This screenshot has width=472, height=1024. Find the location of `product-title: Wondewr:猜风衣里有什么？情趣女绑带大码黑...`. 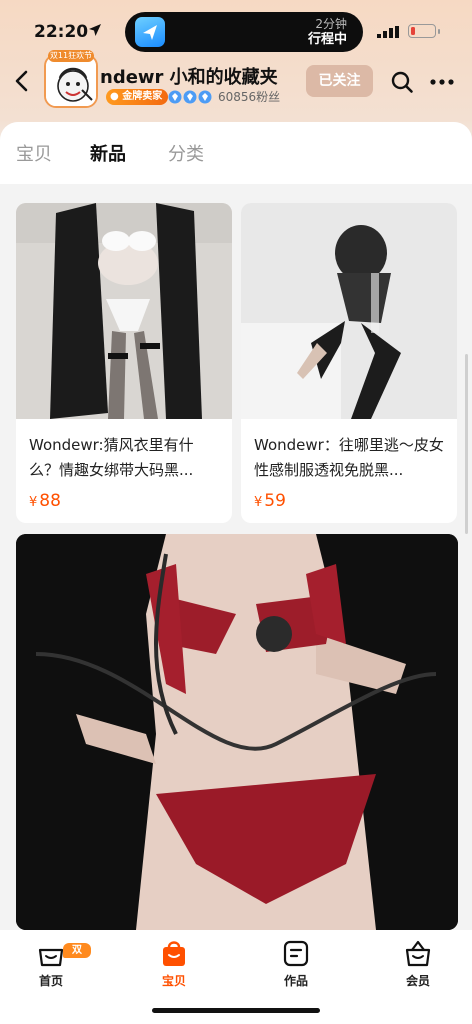

product-title: Wondewr:猜风衣里有什么？情趣女绑带大码黑... is located at coordinates (126, 458).